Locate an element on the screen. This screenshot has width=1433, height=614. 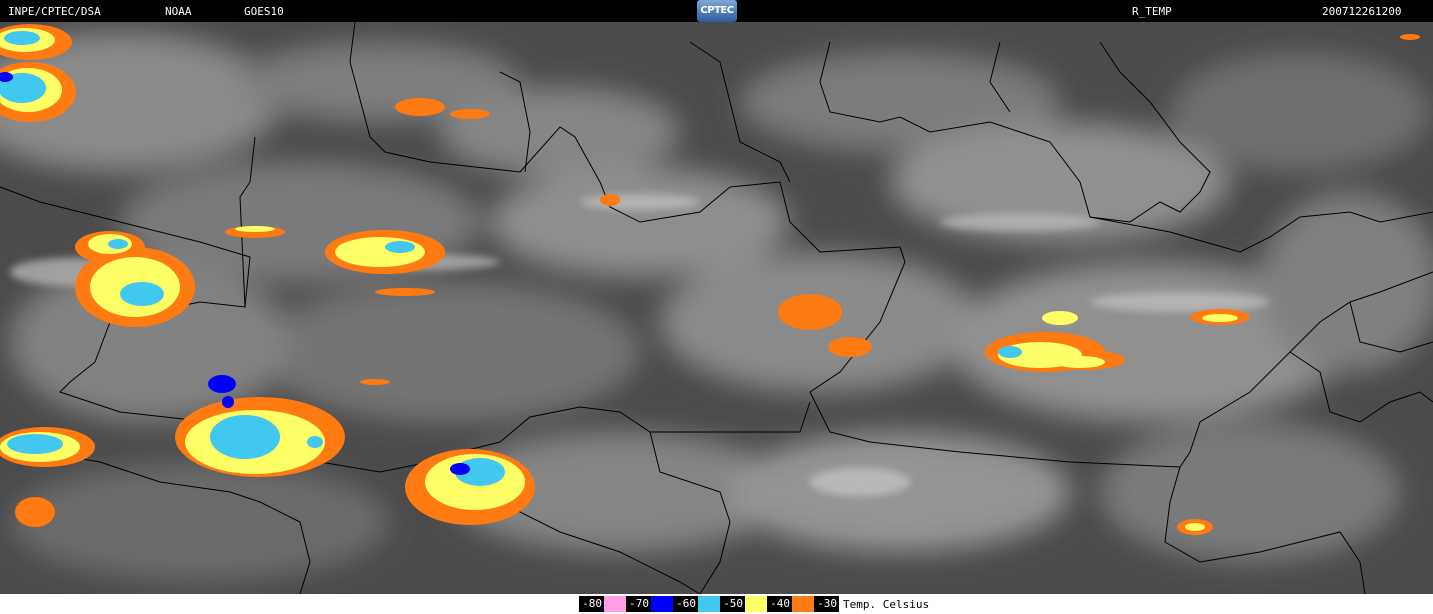
legend-label: -70 is located at coordinates (638, 604).